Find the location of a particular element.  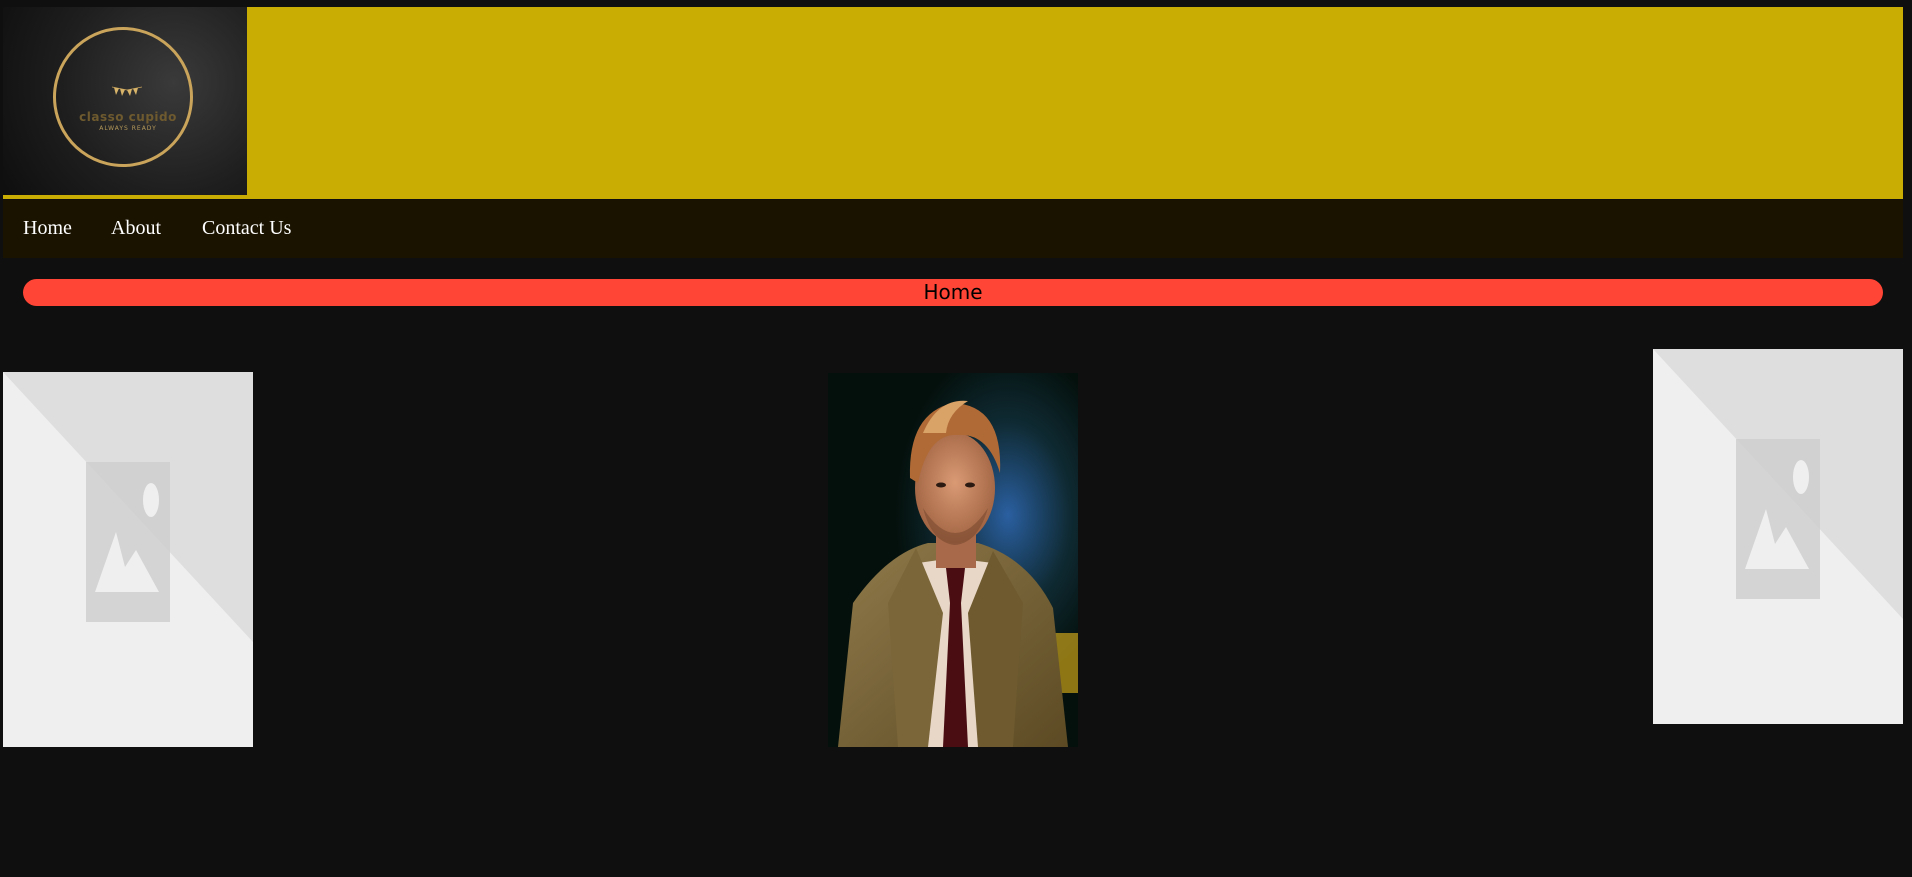

logo-name: classo cupido is located at coordinates (128, 117).